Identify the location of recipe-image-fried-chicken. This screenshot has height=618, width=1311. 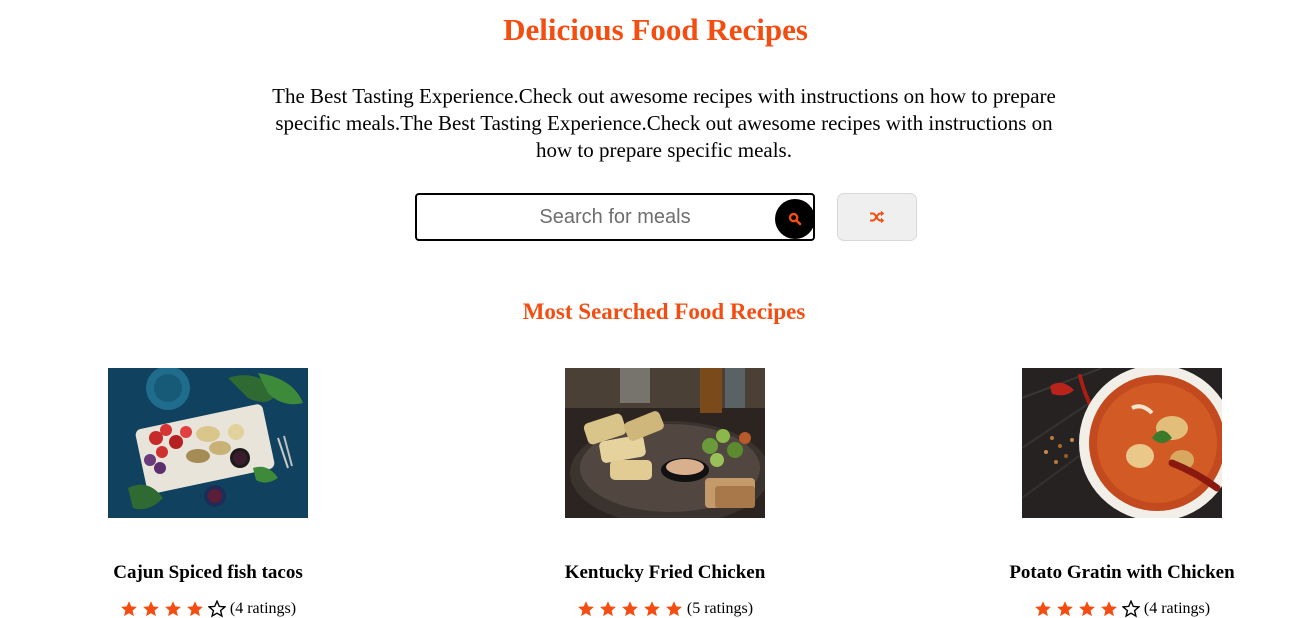
(665, 443).